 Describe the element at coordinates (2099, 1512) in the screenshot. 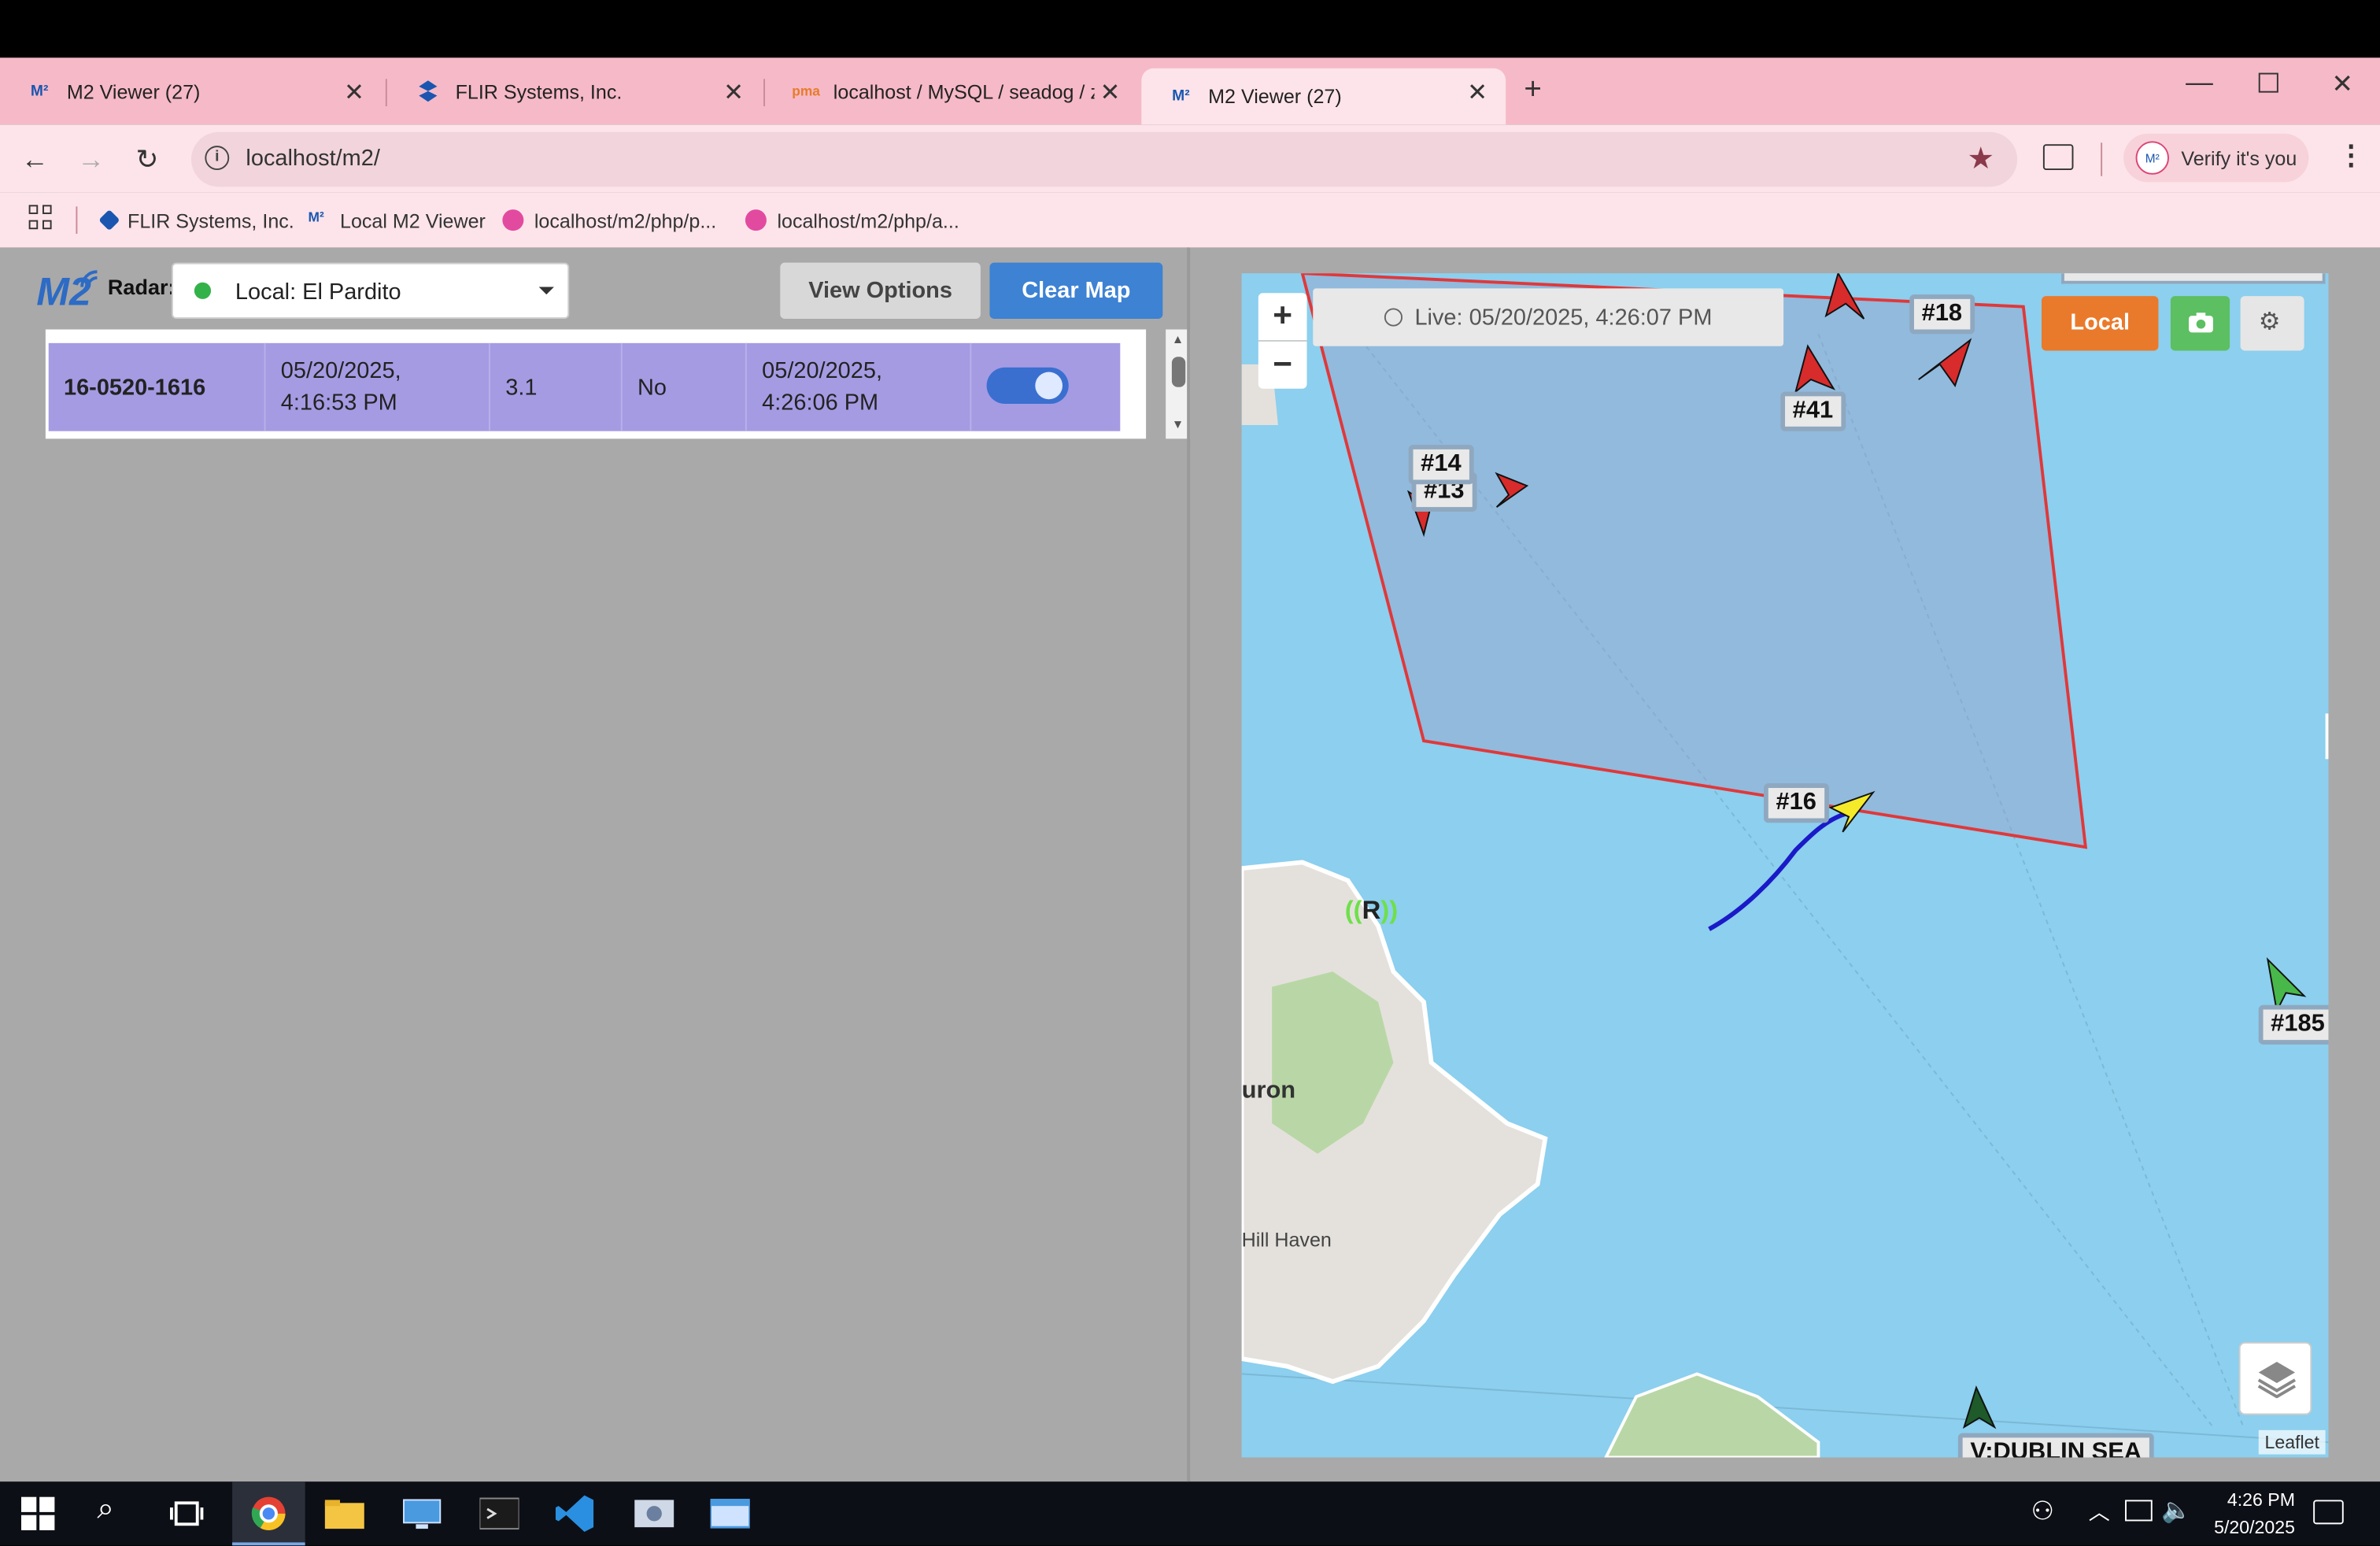

I see `chevron-up-icon: ︿` at that location.